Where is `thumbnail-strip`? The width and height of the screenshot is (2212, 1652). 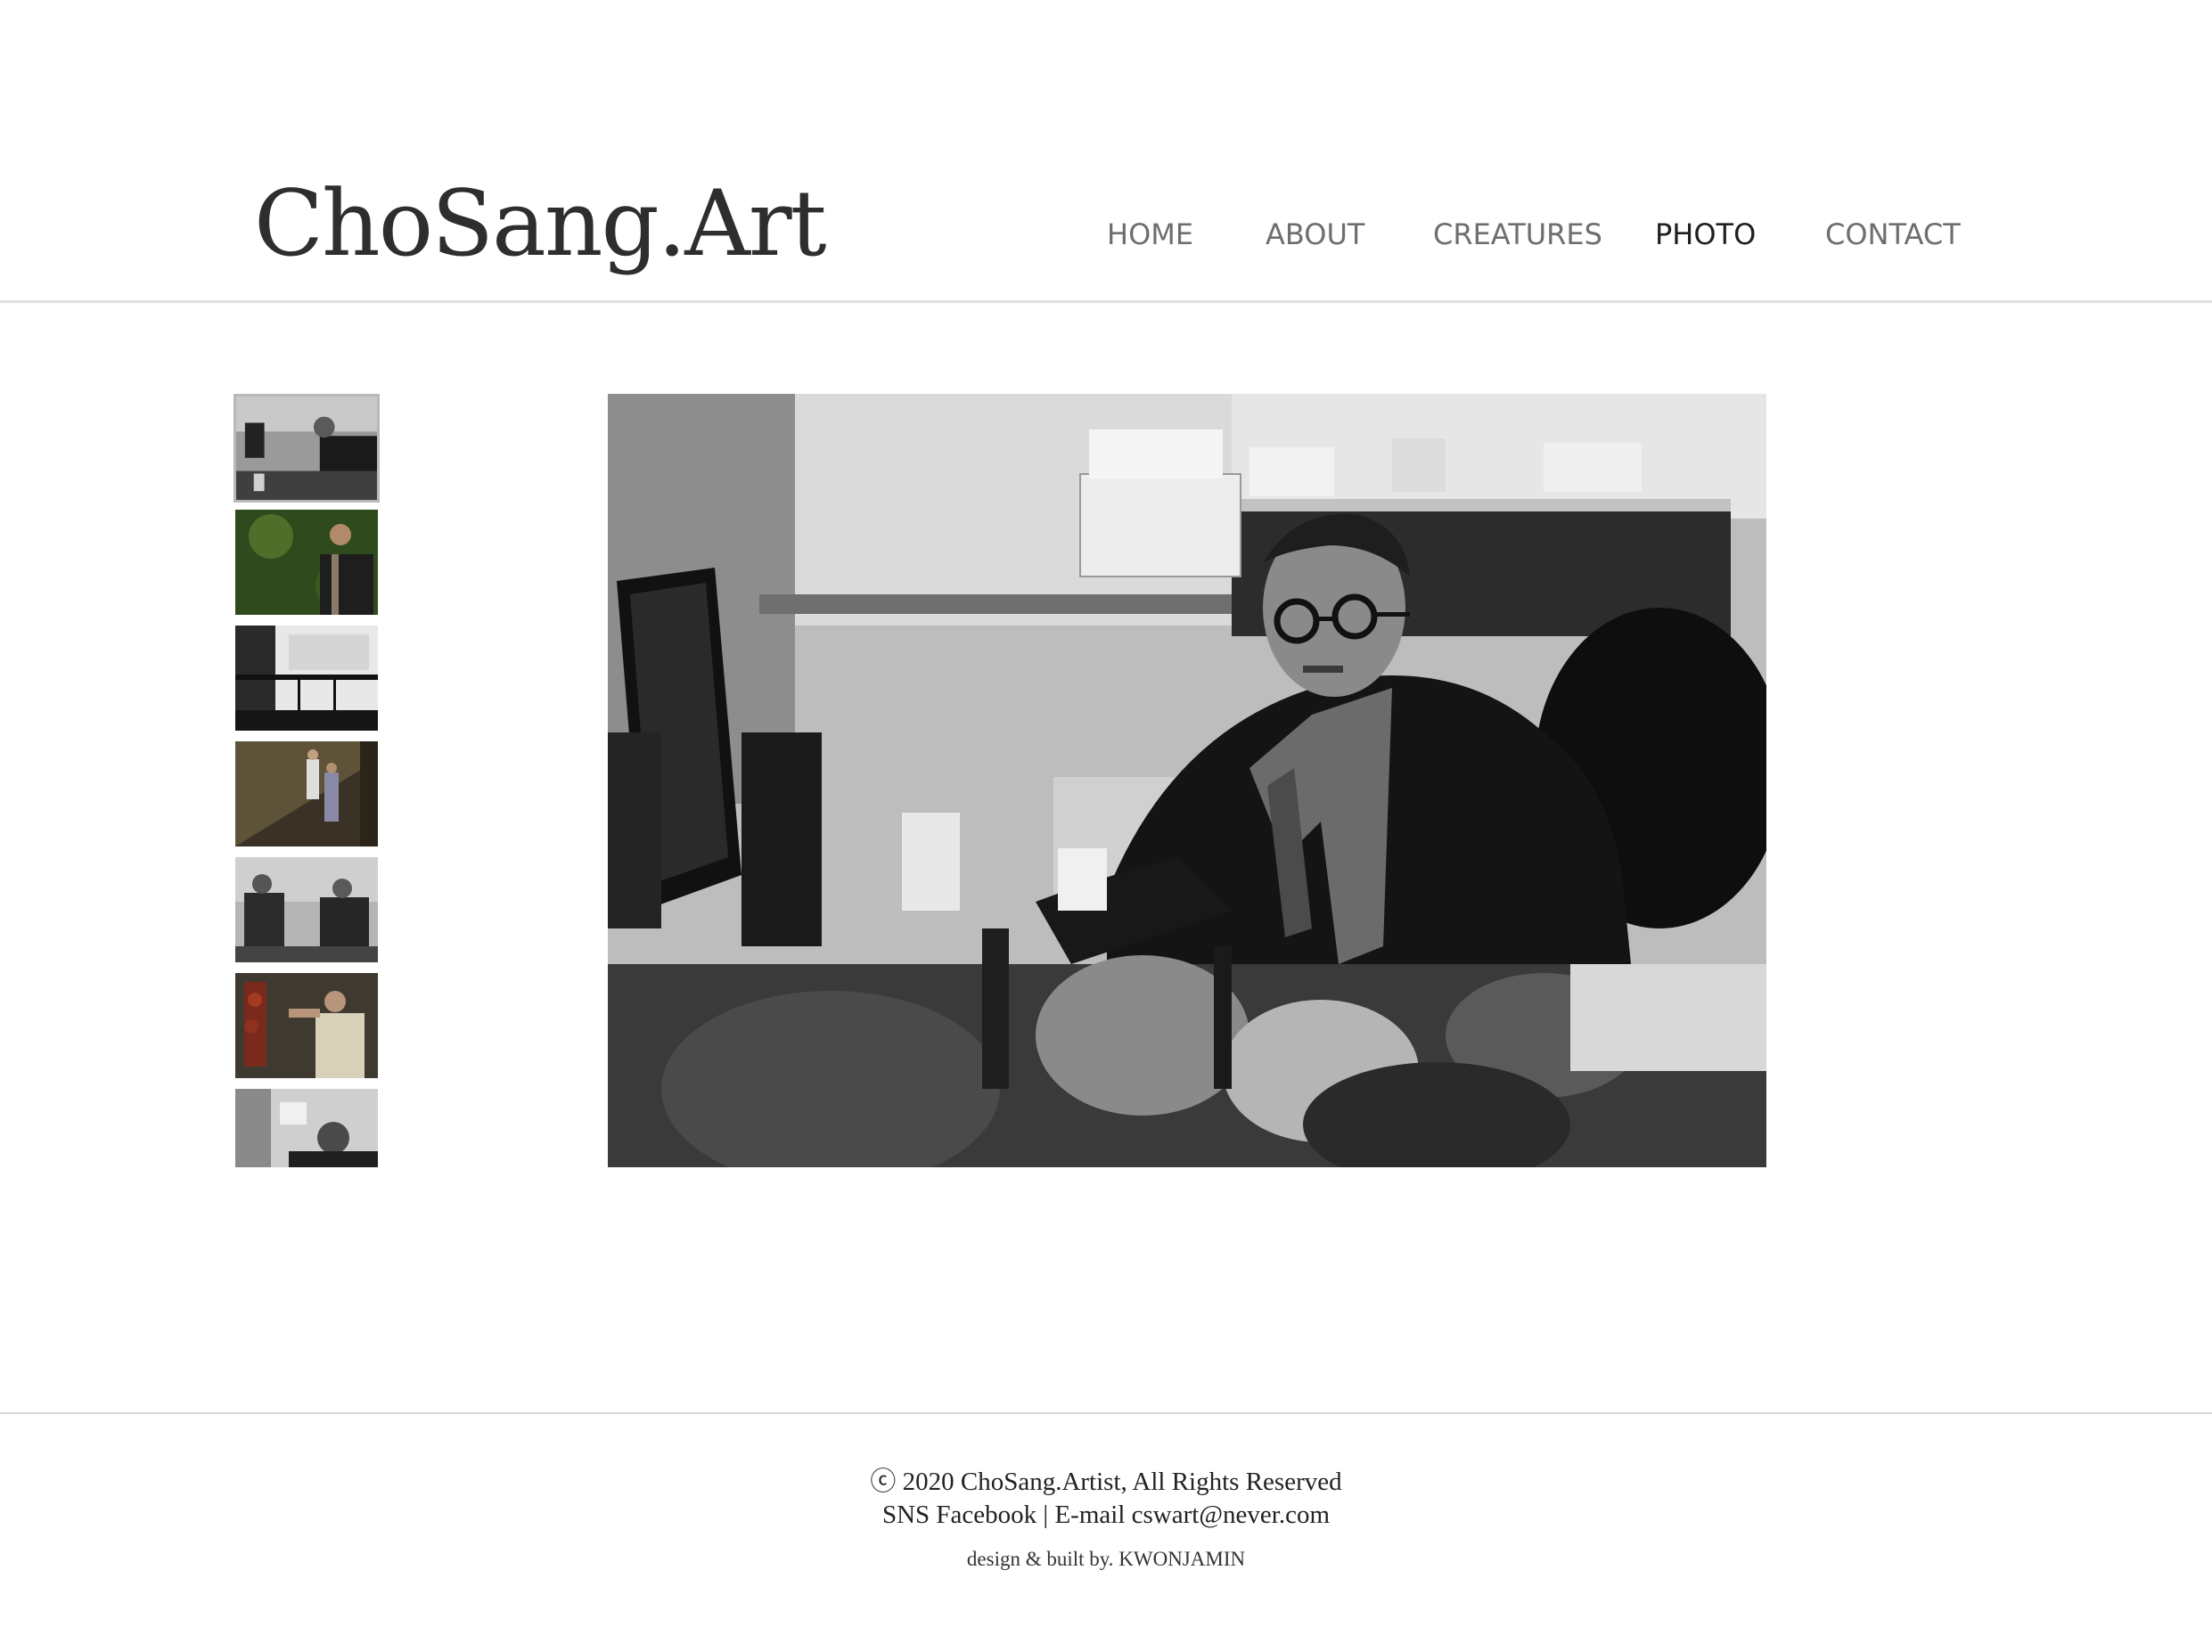 thumbnail-strip is located at coordinates (307, 781).